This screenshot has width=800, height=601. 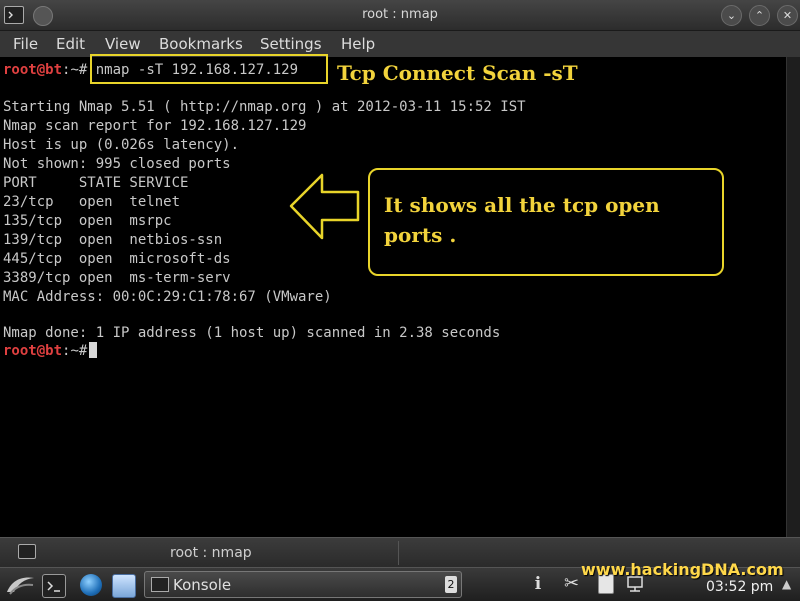 I want to click on menu-bookmarks: Bookmarks, so click(x=201, y=44).